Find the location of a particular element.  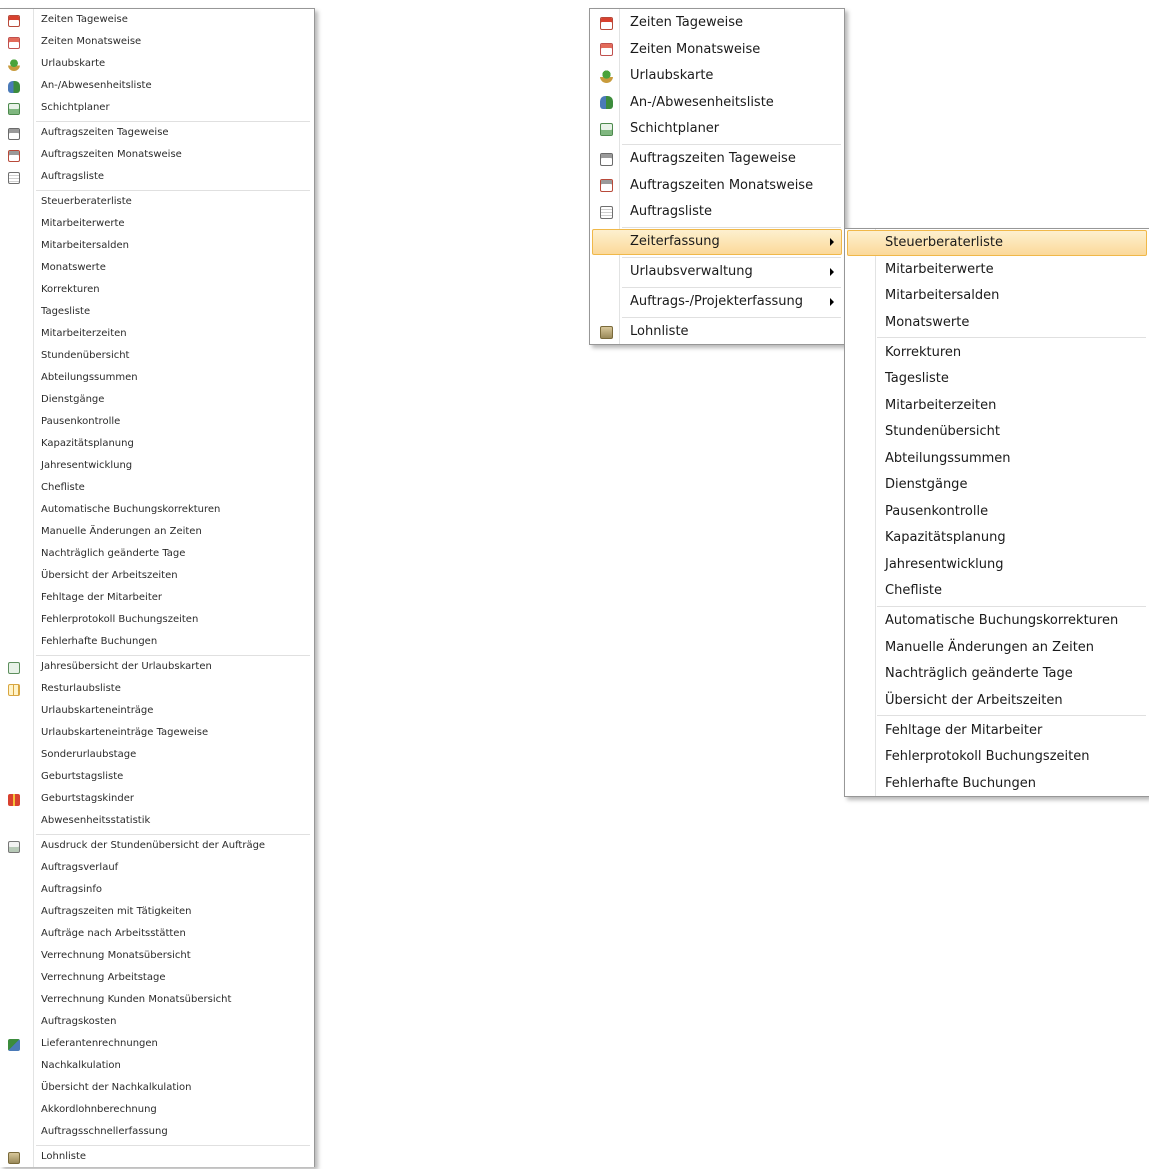

menu-item-akkordlohnberechnung: Akkordlohnberechnung is located at coordinates (157, 1111).